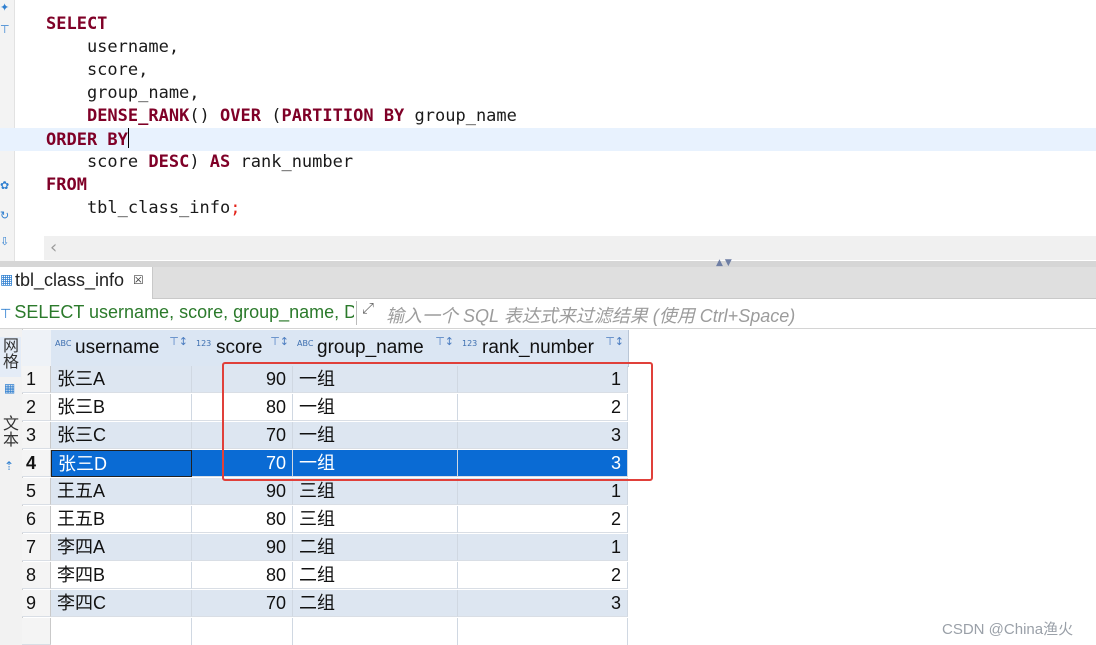  Describe the element at coordinates (543, 603) in the screenshot. I see `cell-rank-number: 3` at that location.